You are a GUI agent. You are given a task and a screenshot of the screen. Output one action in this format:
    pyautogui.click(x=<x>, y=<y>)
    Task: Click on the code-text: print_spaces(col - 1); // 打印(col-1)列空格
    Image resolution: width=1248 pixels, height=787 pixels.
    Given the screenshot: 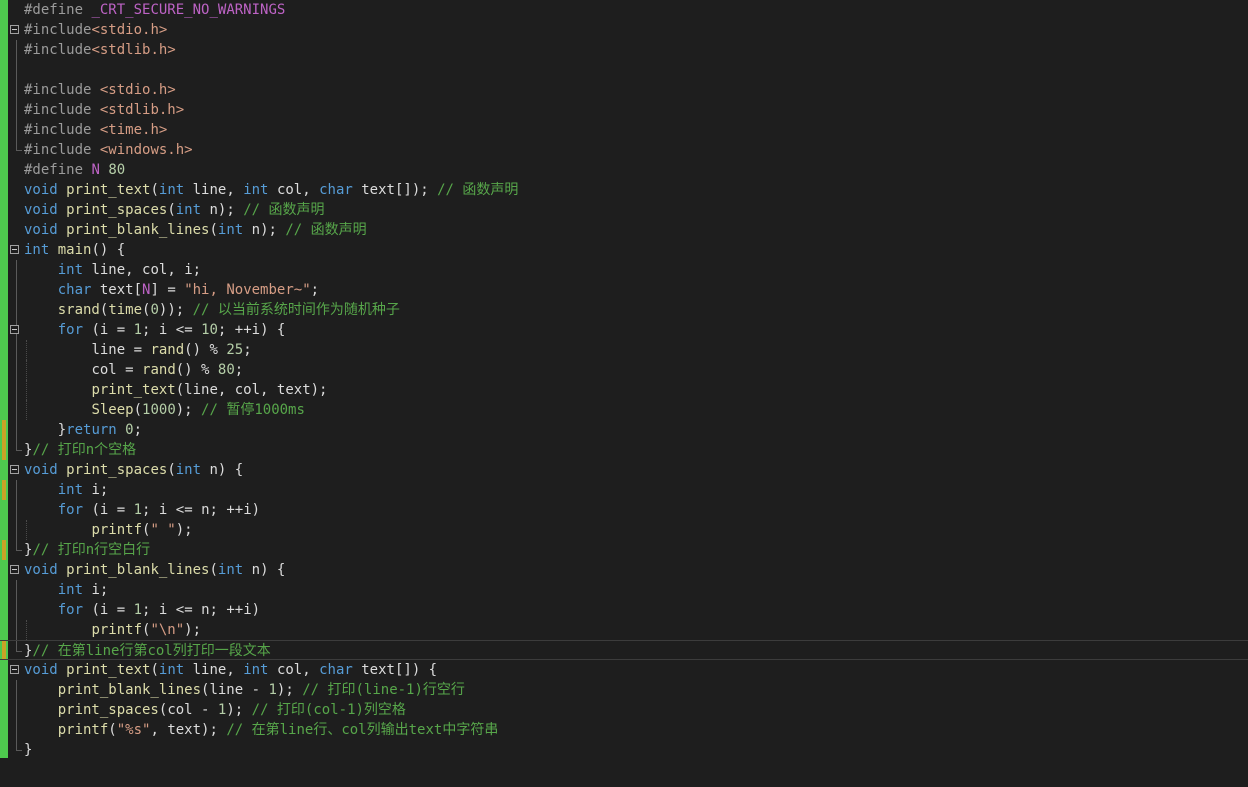 What is the action you would take?
    pyautogui.click(x=215, y=710)
    